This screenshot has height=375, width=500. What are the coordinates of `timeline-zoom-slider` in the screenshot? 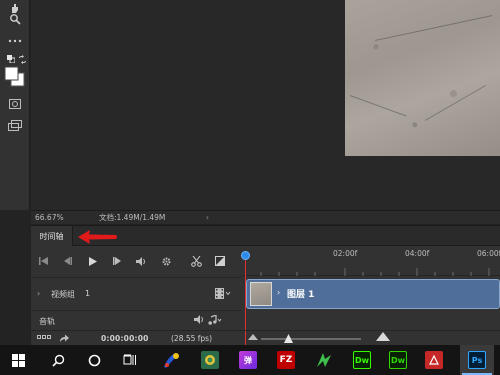 It's located at (311, 339).